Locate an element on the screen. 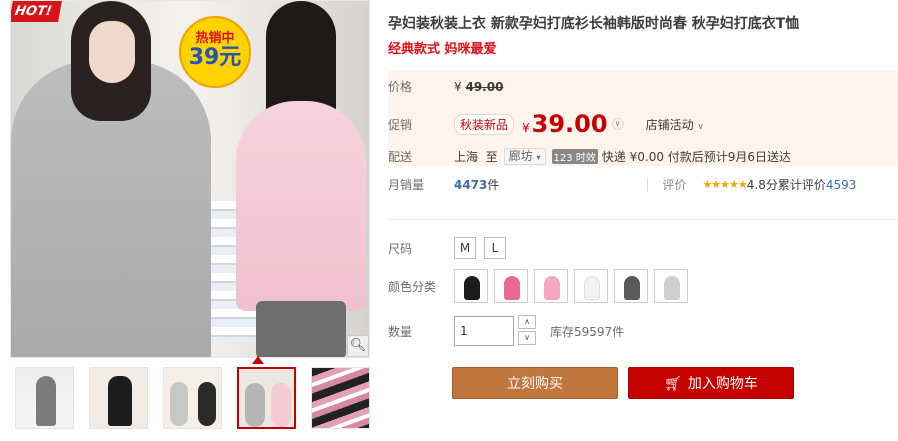 The image size is (898, 441). monthly-sales-label: 月销量 is located at coordinates (406, 185).